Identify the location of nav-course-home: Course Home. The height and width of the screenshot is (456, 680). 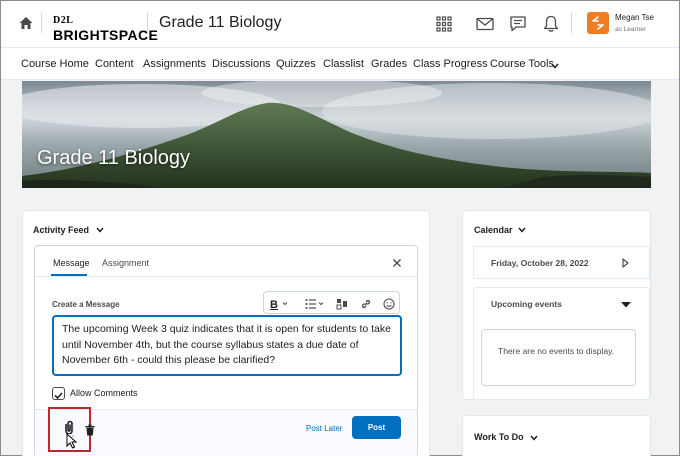
(55, 64).